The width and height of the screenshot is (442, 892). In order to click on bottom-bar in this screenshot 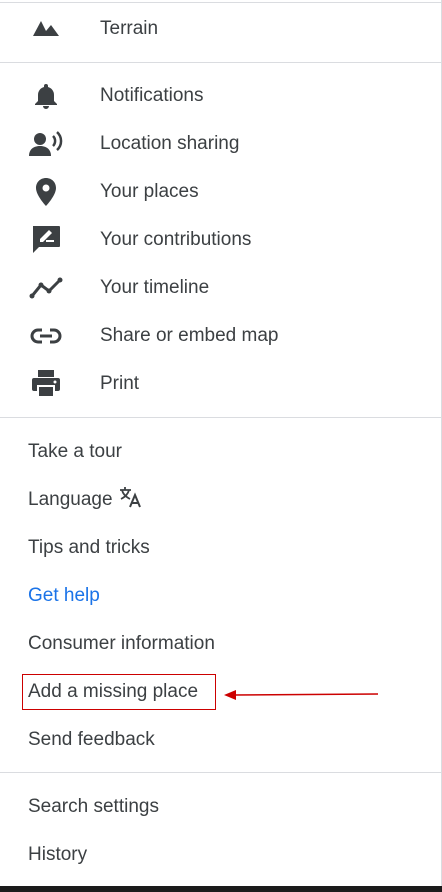, I will do `click(221, 889)`.